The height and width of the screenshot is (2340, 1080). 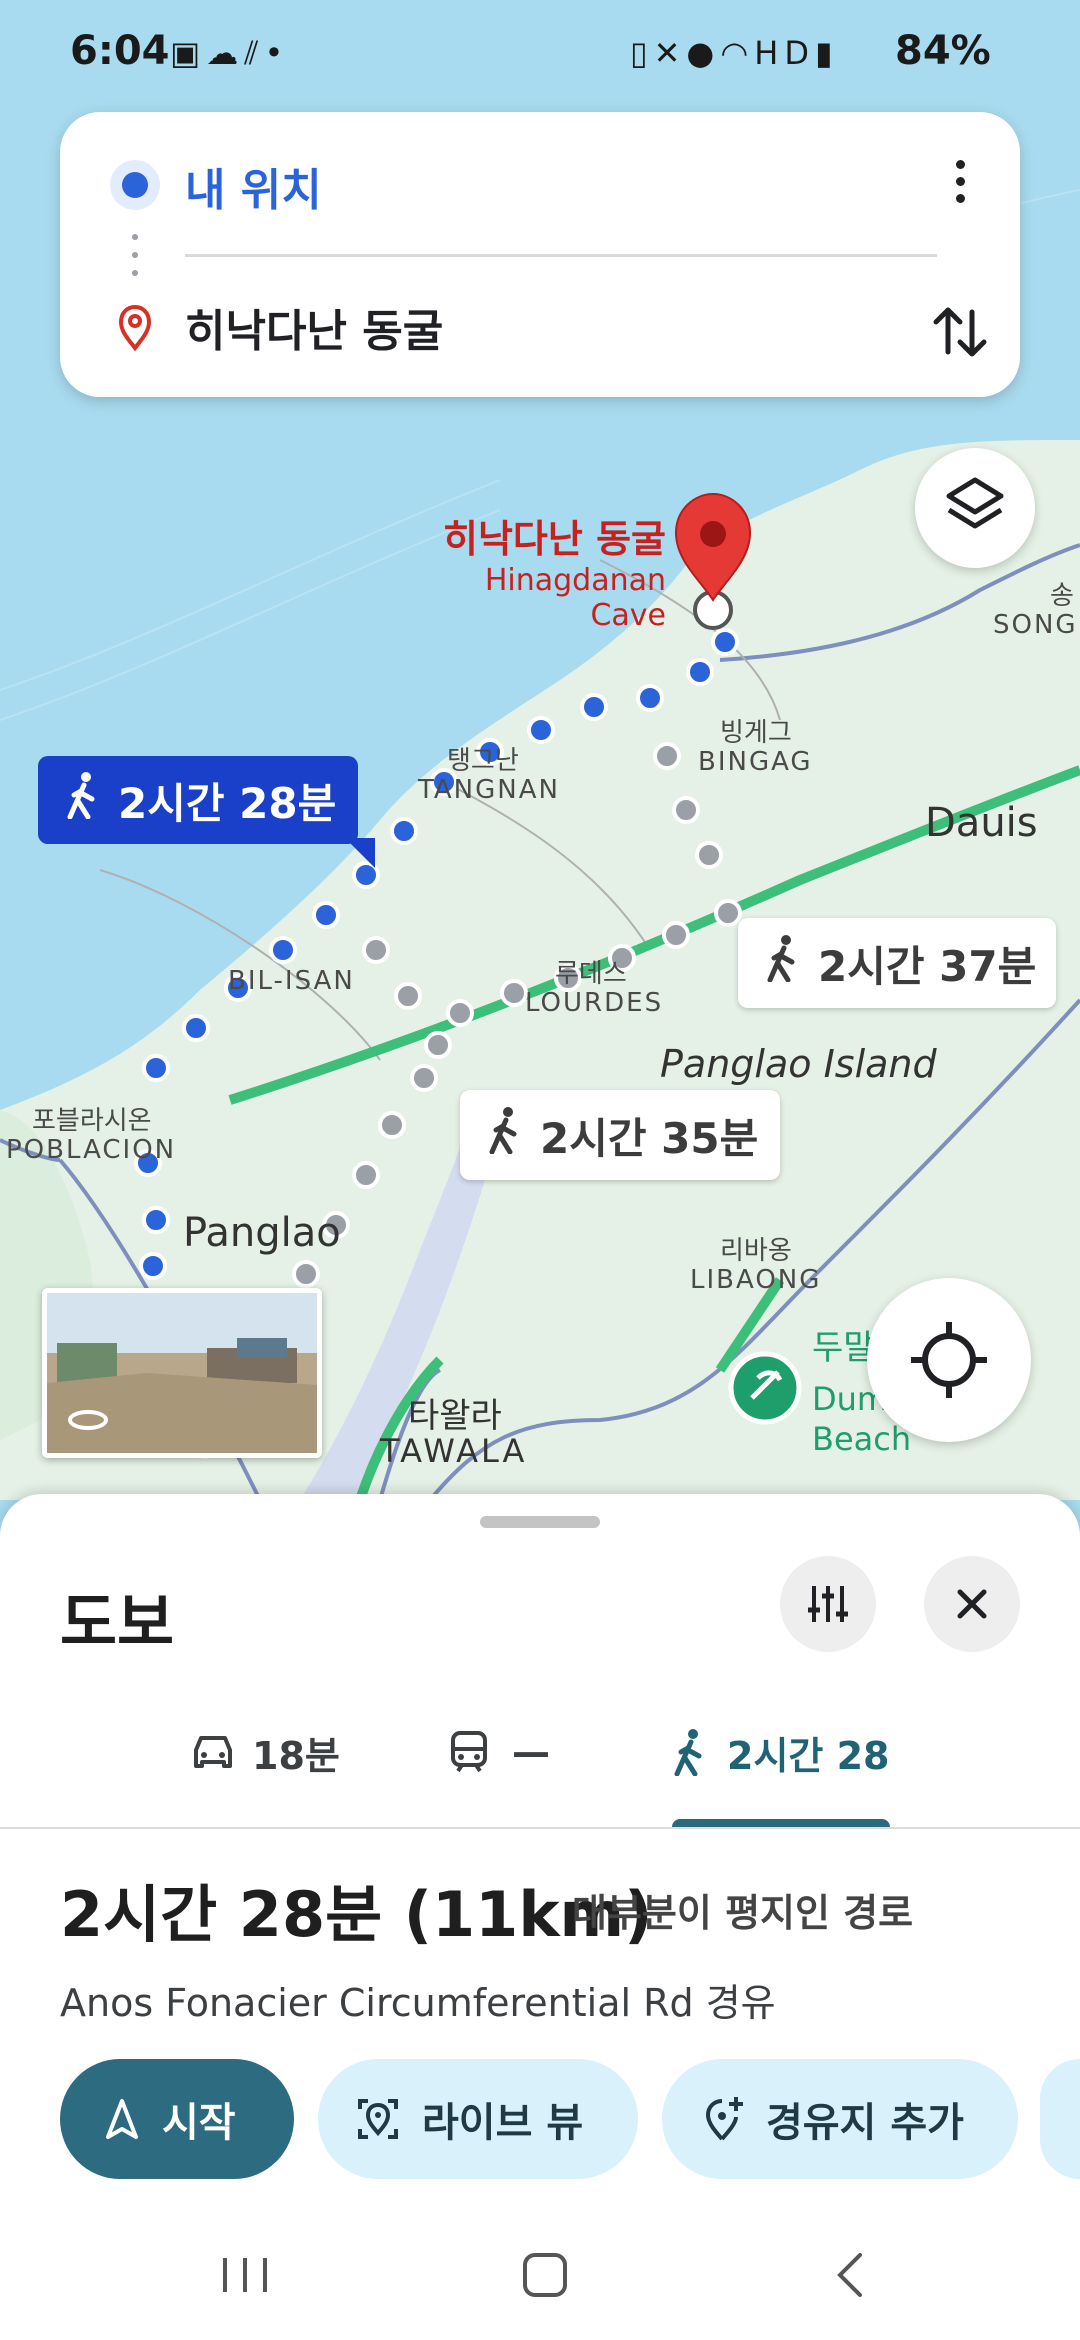 I want to click on place-bingag-ko: 빙게그, so click(x=756, y=733).